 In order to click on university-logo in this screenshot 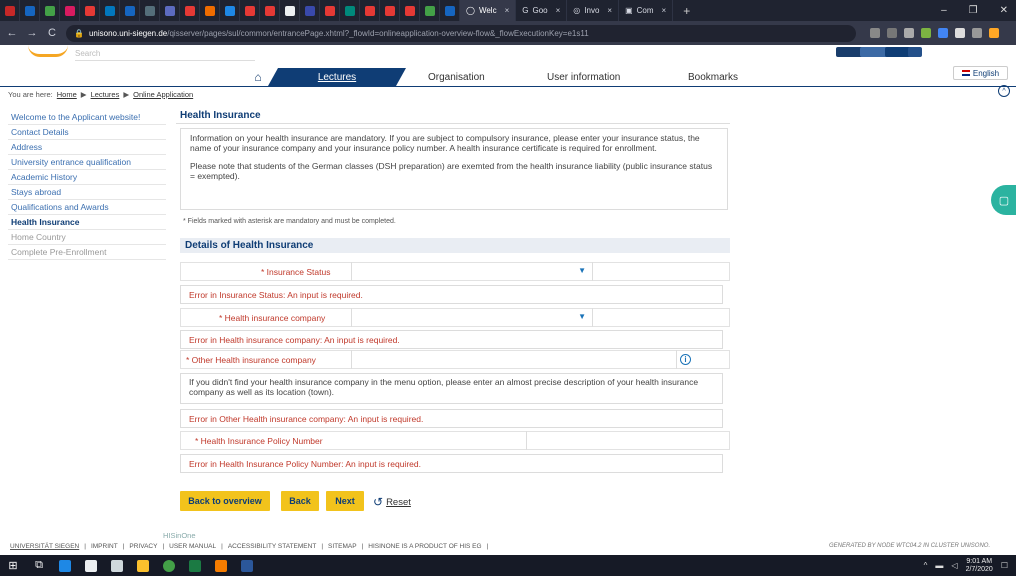, I will do `click(48, 51)`.